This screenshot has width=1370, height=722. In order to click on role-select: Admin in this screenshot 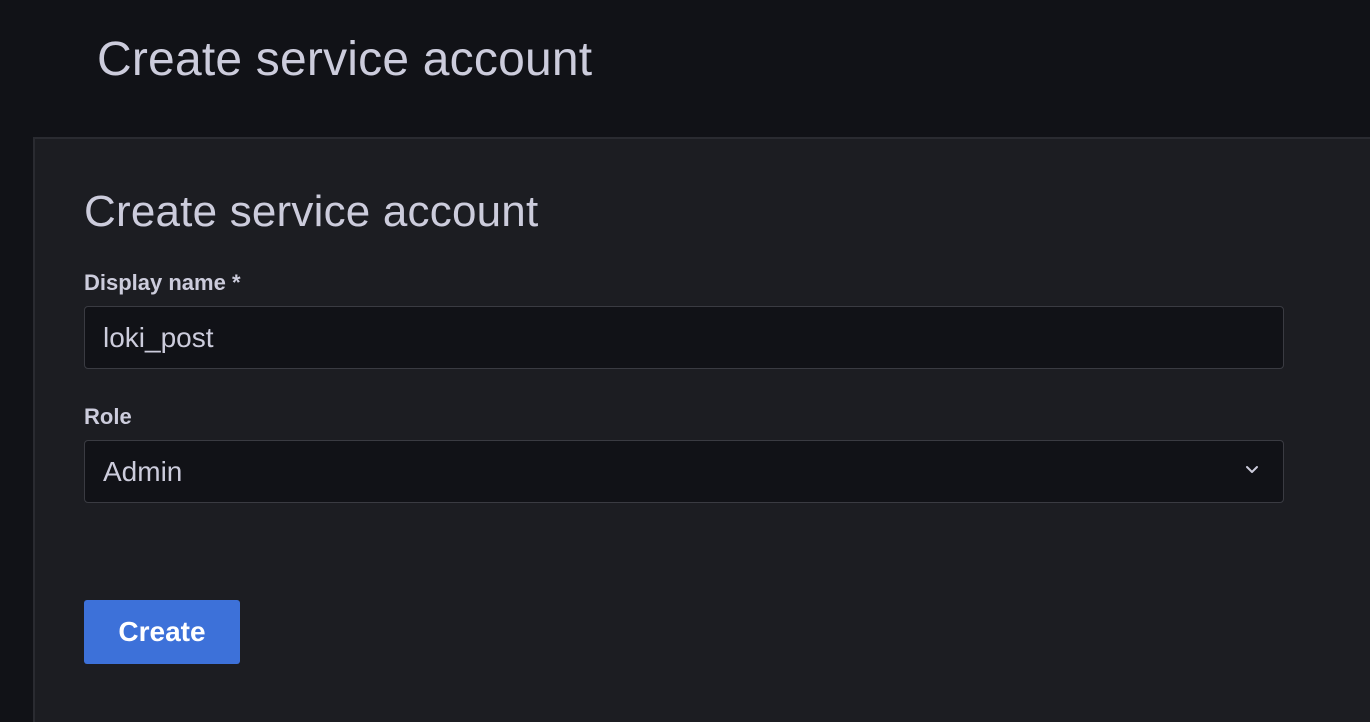, I will do `click(684, 471)`.